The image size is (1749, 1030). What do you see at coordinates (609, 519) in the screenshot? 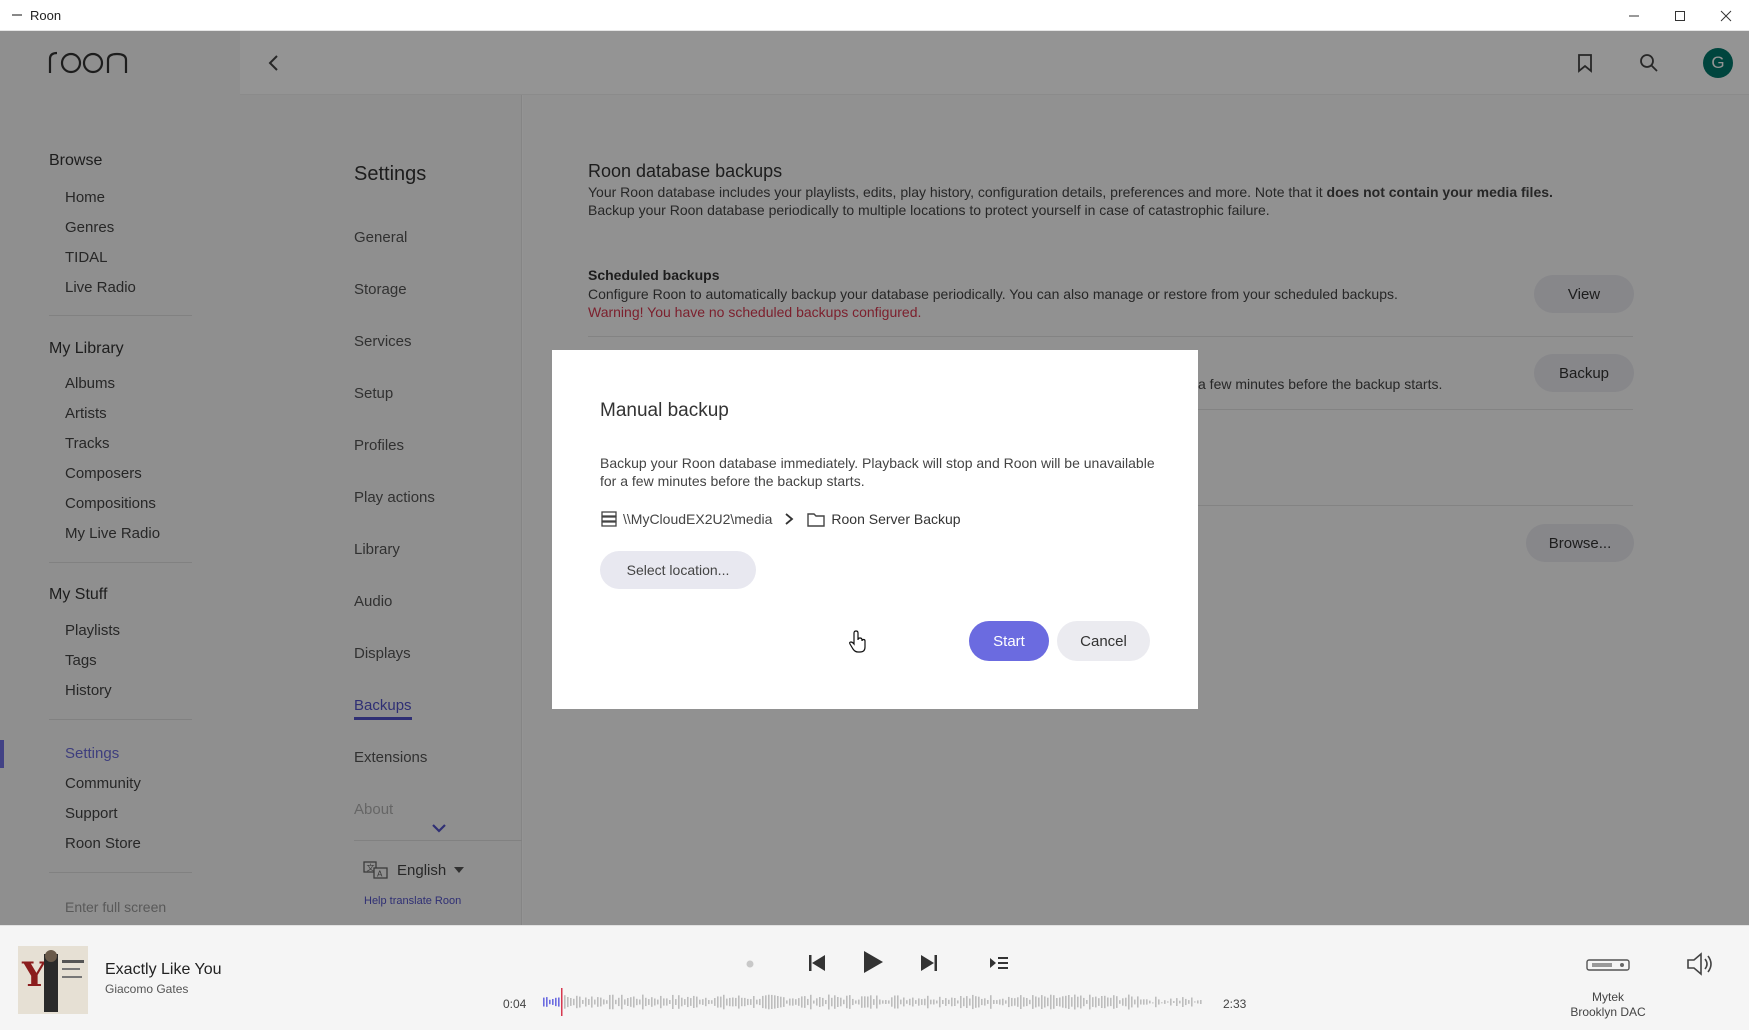
I see `network-drive-icon` at bounding box center [609, 519].